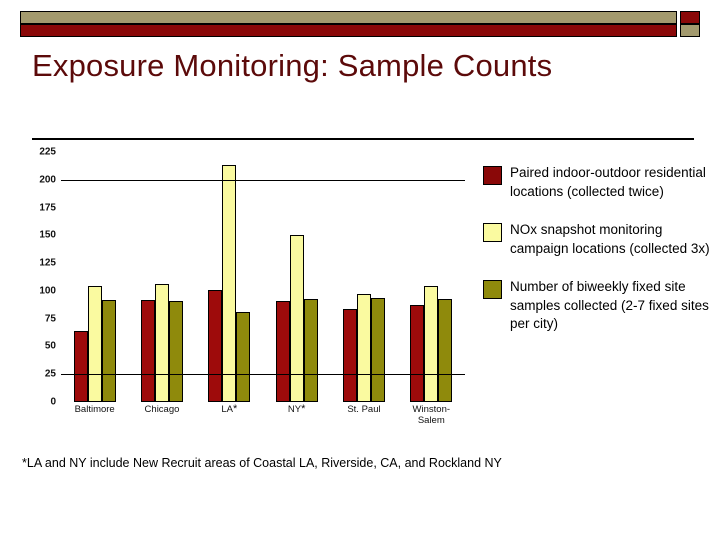 This screenshot has height=540, width=720. I want to click on x-axis-category-label: Chicago, so click(162, 422).